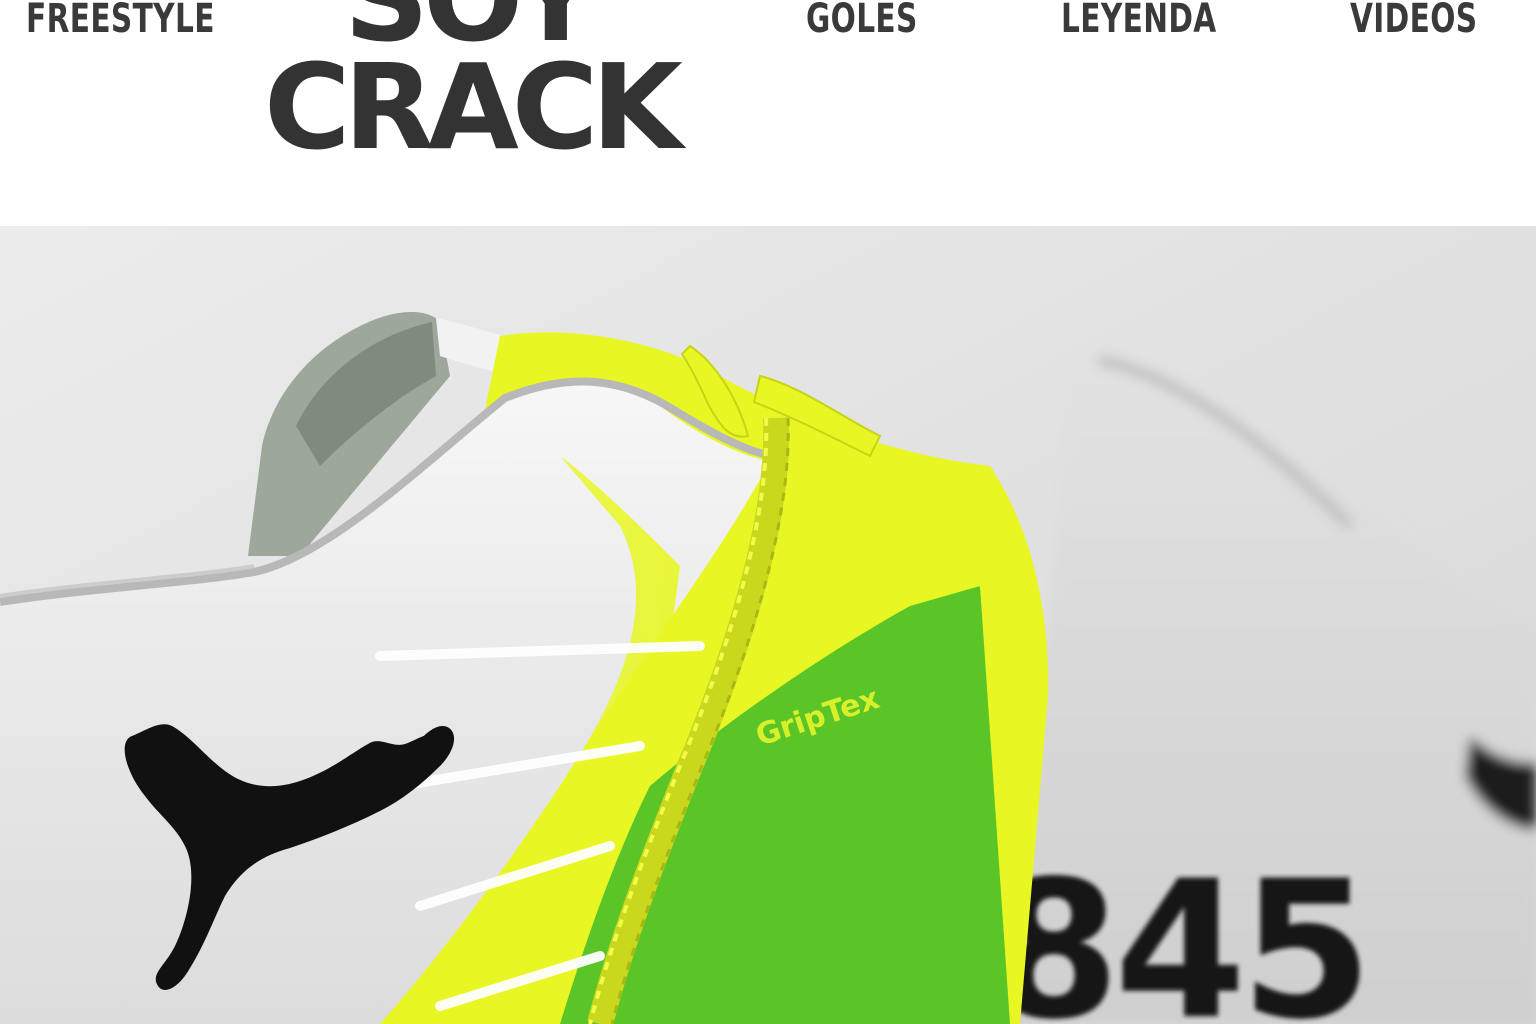 This screenshot has width=1536, height=1024. I want to click on rear-boot-number: 845, so click(1177, 932).